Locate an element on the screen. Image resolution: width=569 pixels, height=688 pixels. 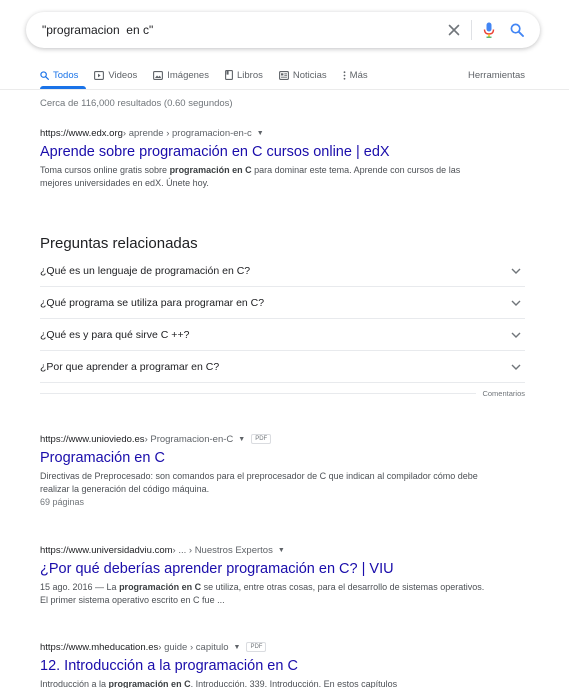
tools-button: Herramientas is located at coordinates (496, 75).